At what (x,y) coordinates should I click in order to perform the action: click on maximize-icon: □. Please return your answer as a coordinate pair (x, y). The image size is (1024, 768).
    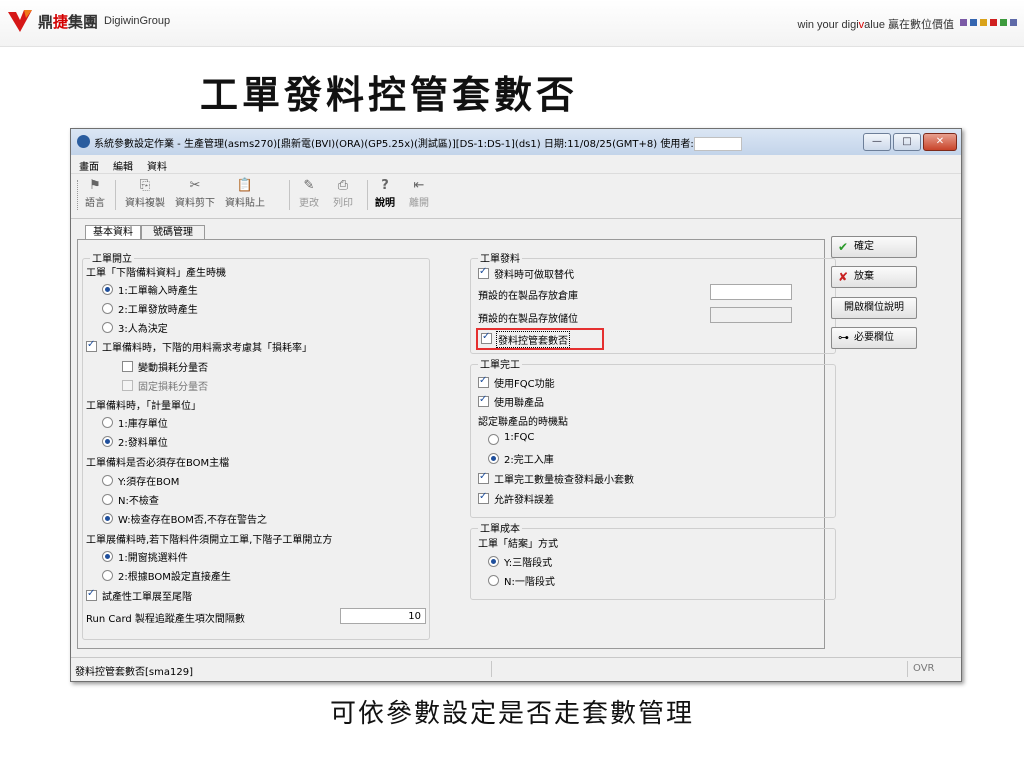
    Looking at the image, I should click on (907, 141).